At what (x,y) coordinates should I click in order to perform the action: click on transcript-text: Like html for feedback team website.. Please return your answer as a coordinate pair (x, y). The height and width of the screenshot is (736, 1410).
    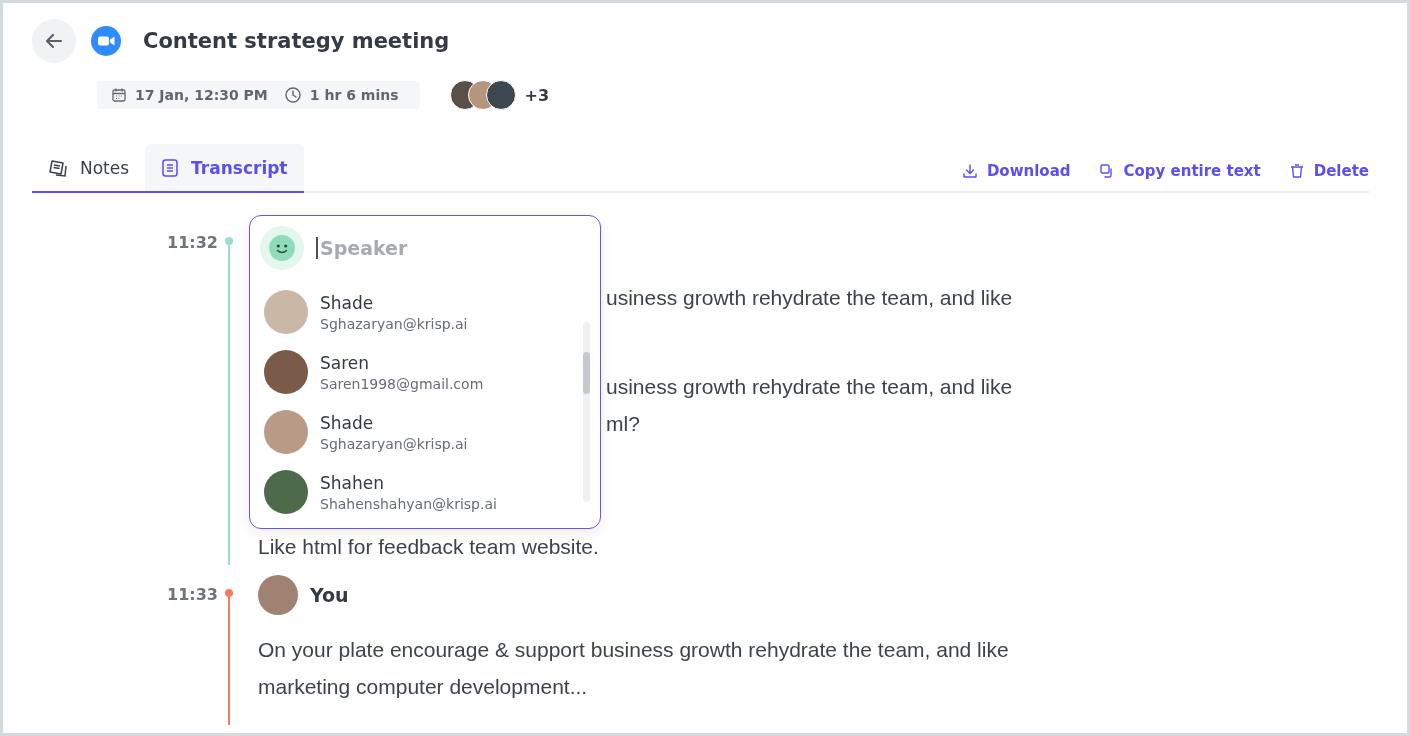
    Looking at the image, I should click on (428, 546).